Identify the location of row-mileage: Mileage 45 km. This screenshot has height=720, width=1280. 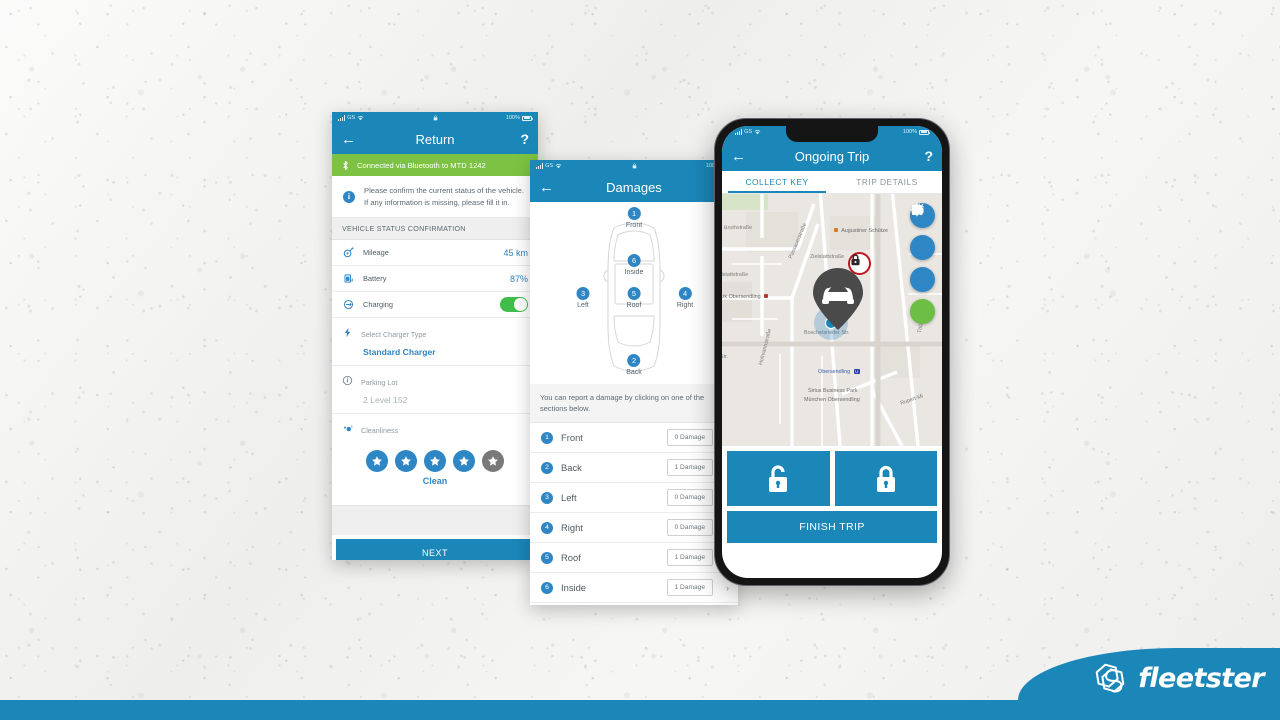
(435, 253).